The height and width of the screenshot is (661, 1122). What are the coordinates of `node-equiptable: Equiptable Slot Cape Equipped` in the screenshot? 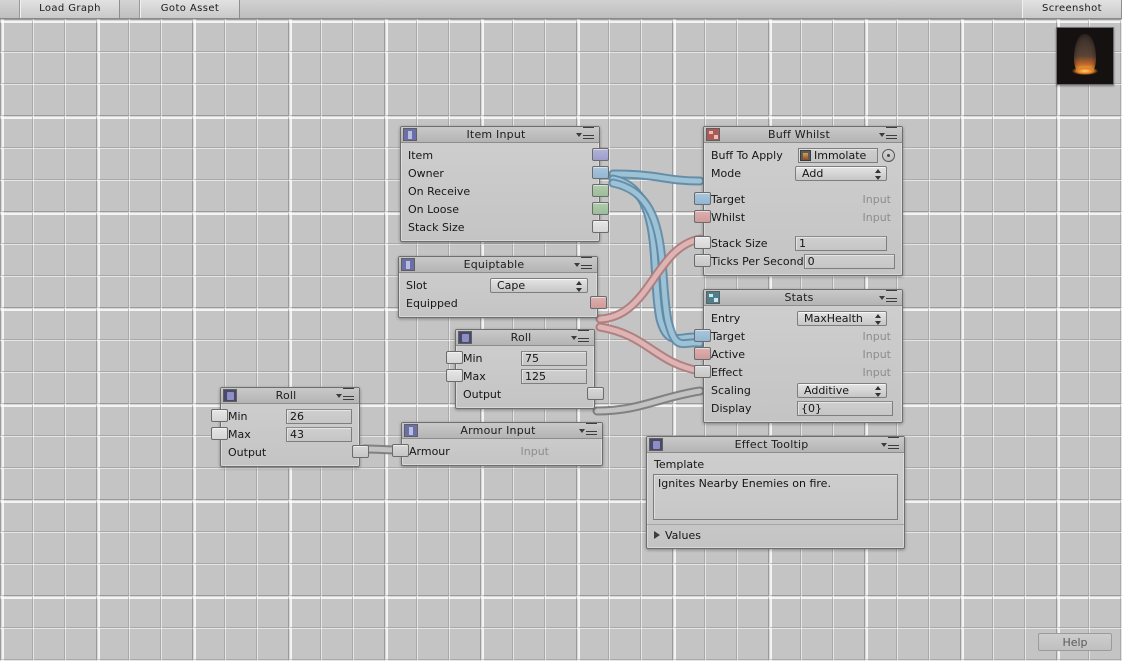 It's located at (502, 287).